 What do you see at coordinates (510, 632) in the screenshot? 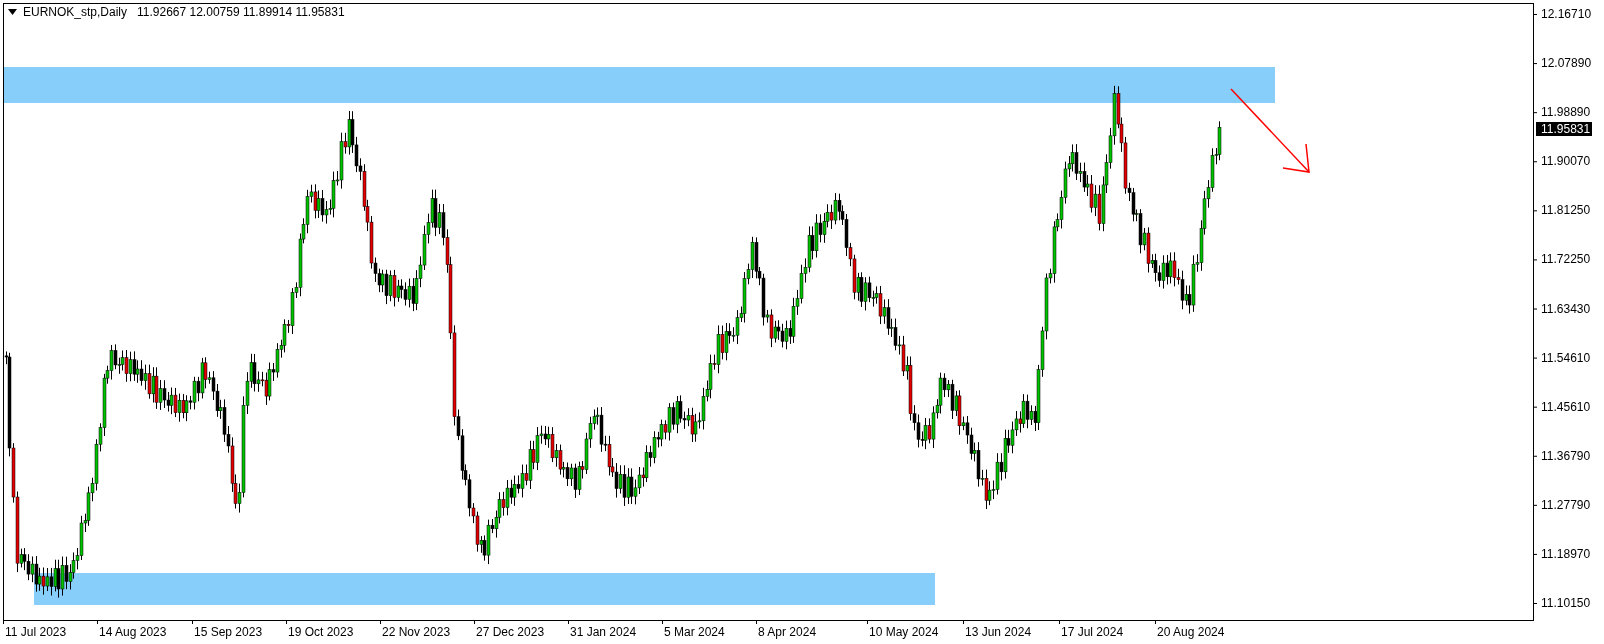
I see `time-axis-label: 27 Dec 2023` at bounding box center [510, 632].